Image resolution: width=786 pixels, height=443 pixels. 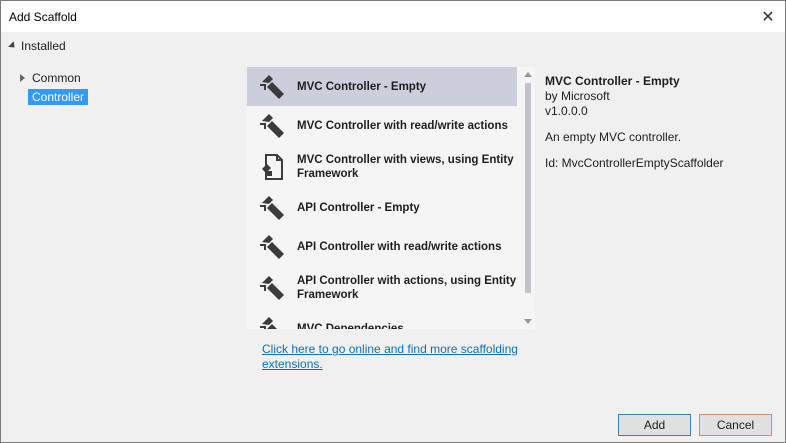 I want to click on scaffold-item-label: MVC Controller - Empty, so click(x=362, y=86).